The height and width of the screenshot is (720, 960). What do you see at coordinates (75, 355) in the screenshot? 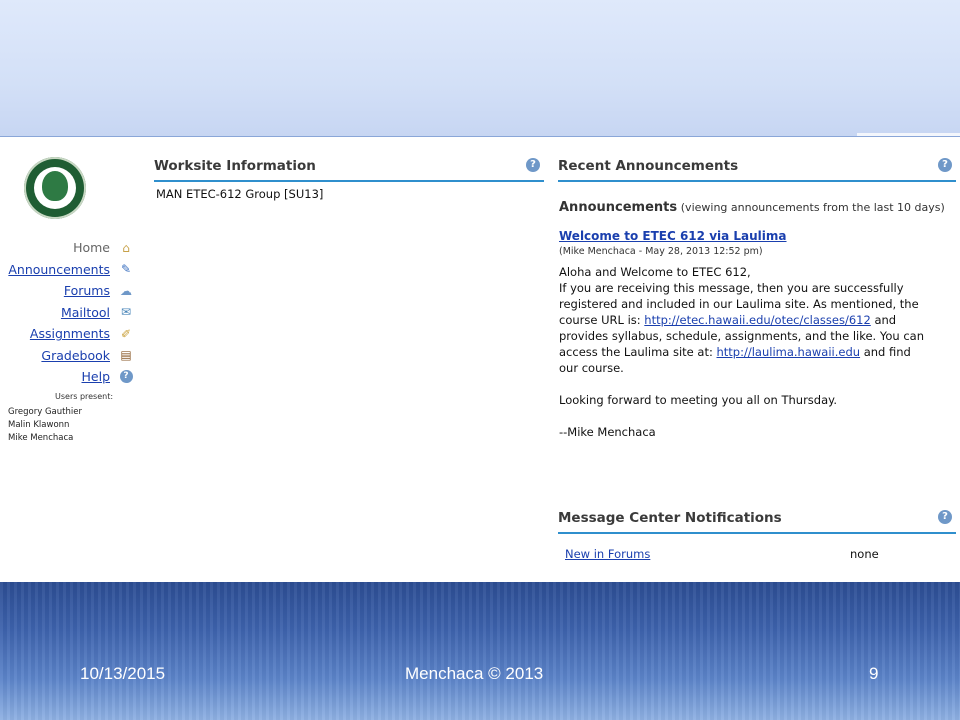
I see `nav-item-label: Gradebook` at bounding box center [75, 355].